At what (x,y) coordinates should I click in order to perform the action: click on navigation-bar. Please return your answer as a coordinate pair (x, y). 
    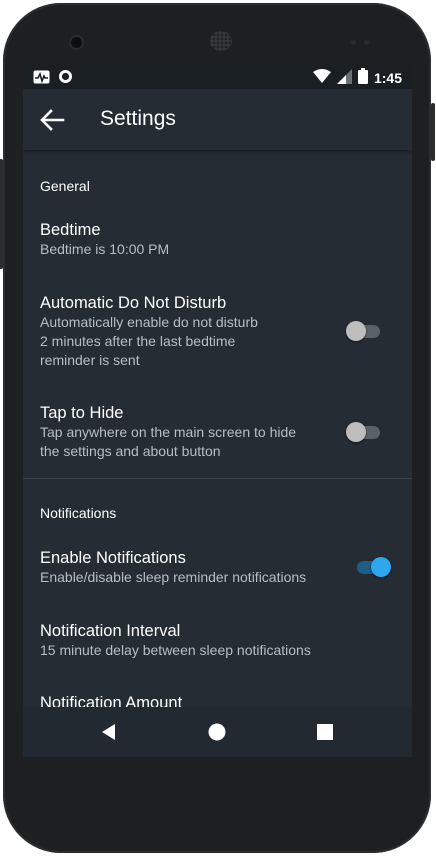
    Looking at the image, I should click on (217, 732).